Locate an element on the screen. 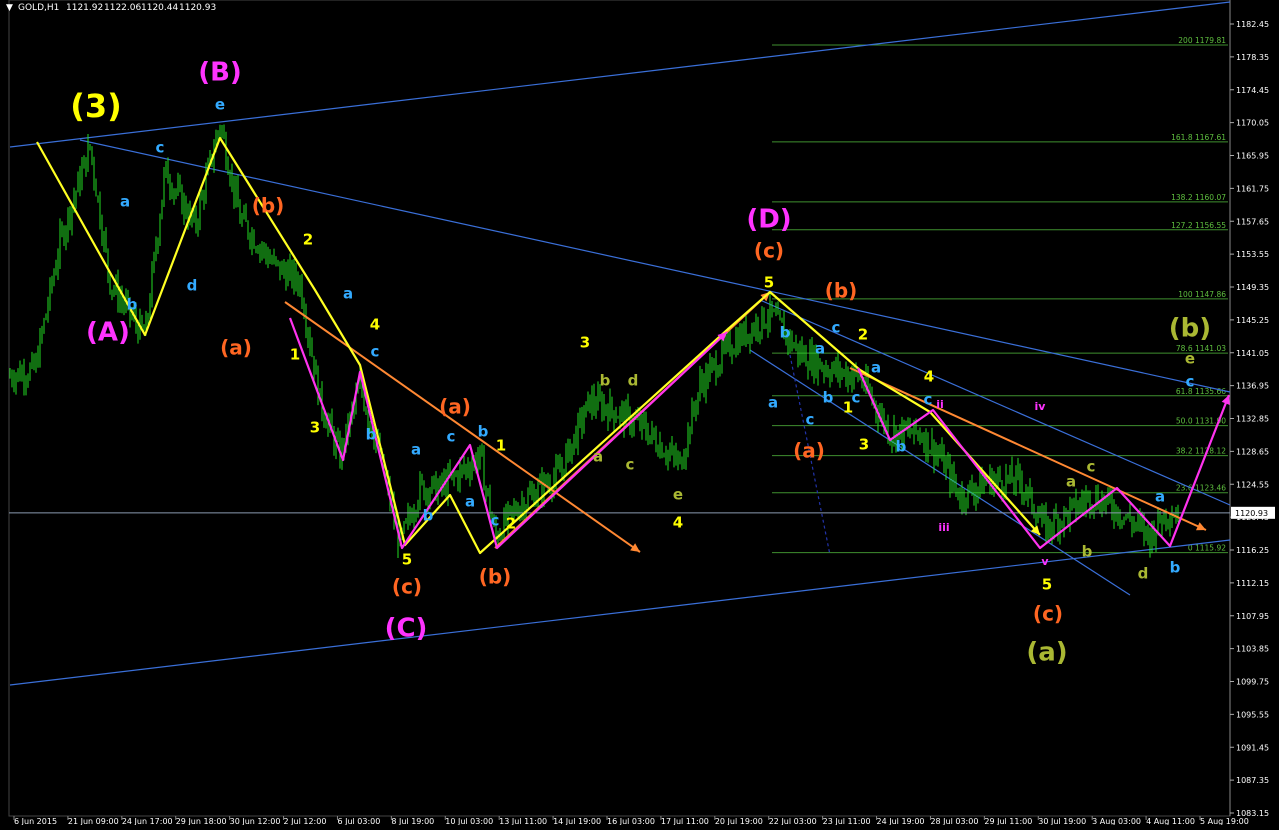 This screenshot has height=830, width=1279. fib-level-label: 127.2 1156.55 is located at coordinates (1198, 225).